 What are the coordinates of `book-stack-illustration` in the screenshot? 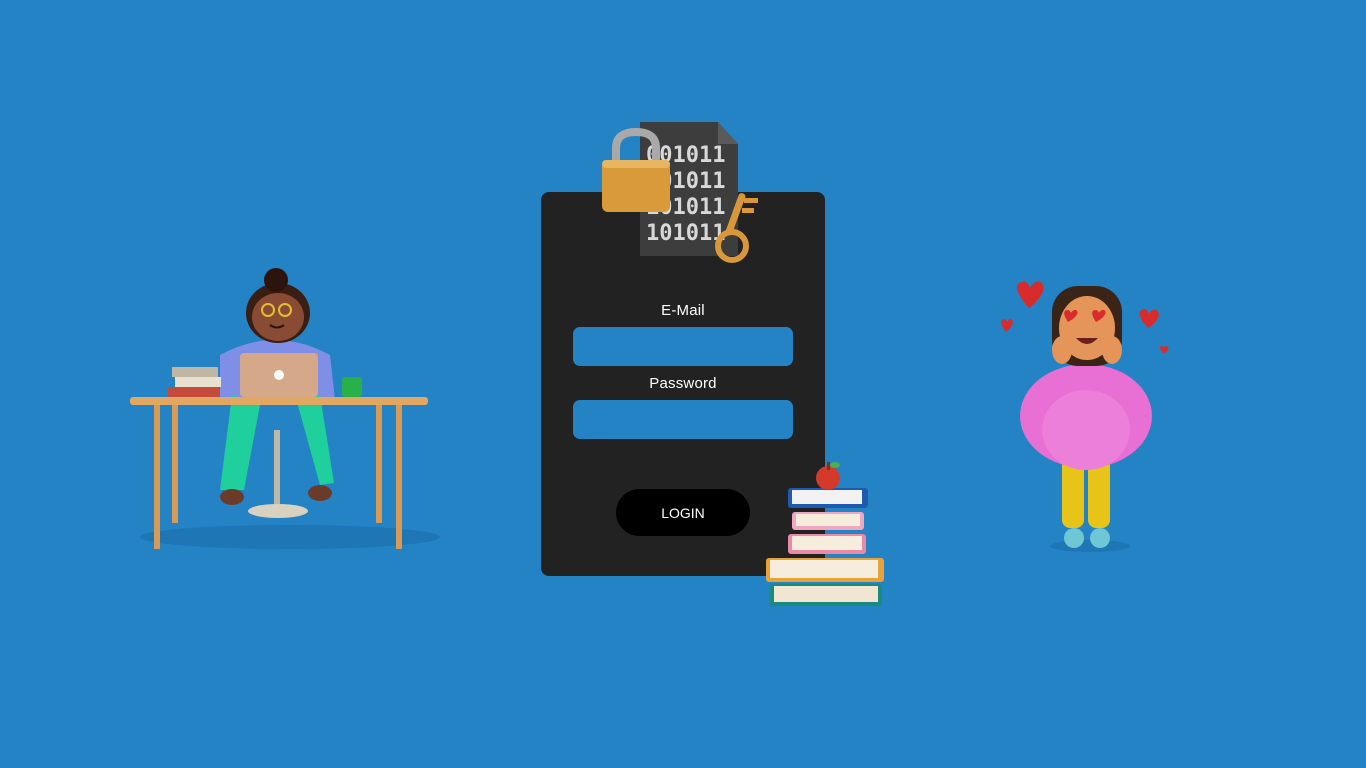 It's located at (825, 534).